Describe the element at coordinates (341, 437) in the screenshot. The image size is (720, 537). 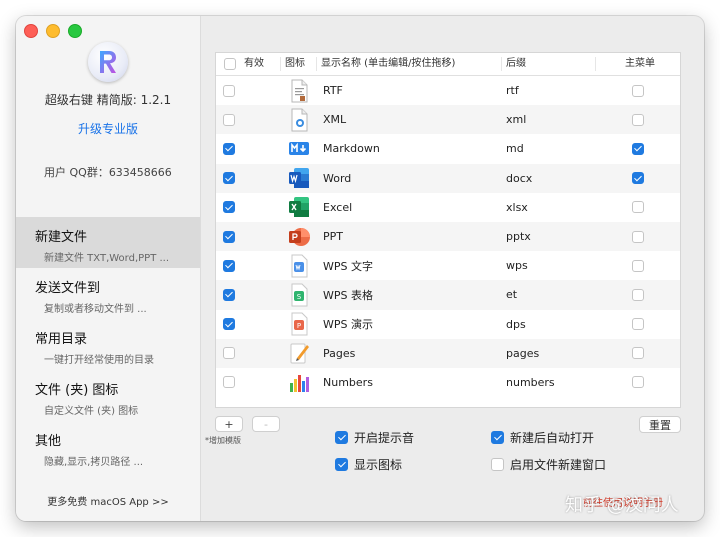
I see `sound-checkbox` at that location.